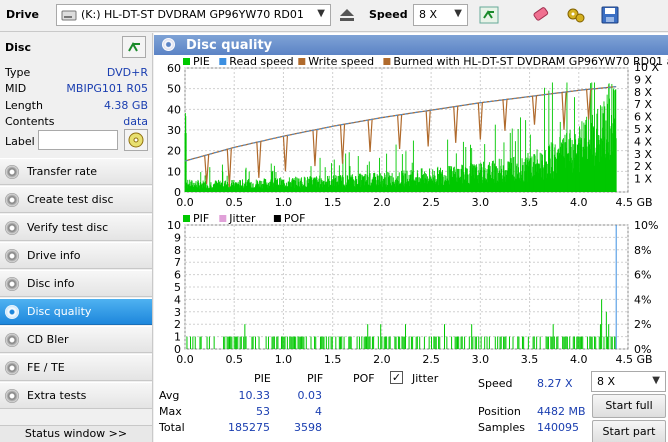 The image size is (668, 442). I want to click on nav-item-create-test-disc: Create test disc, so click(76, 199).